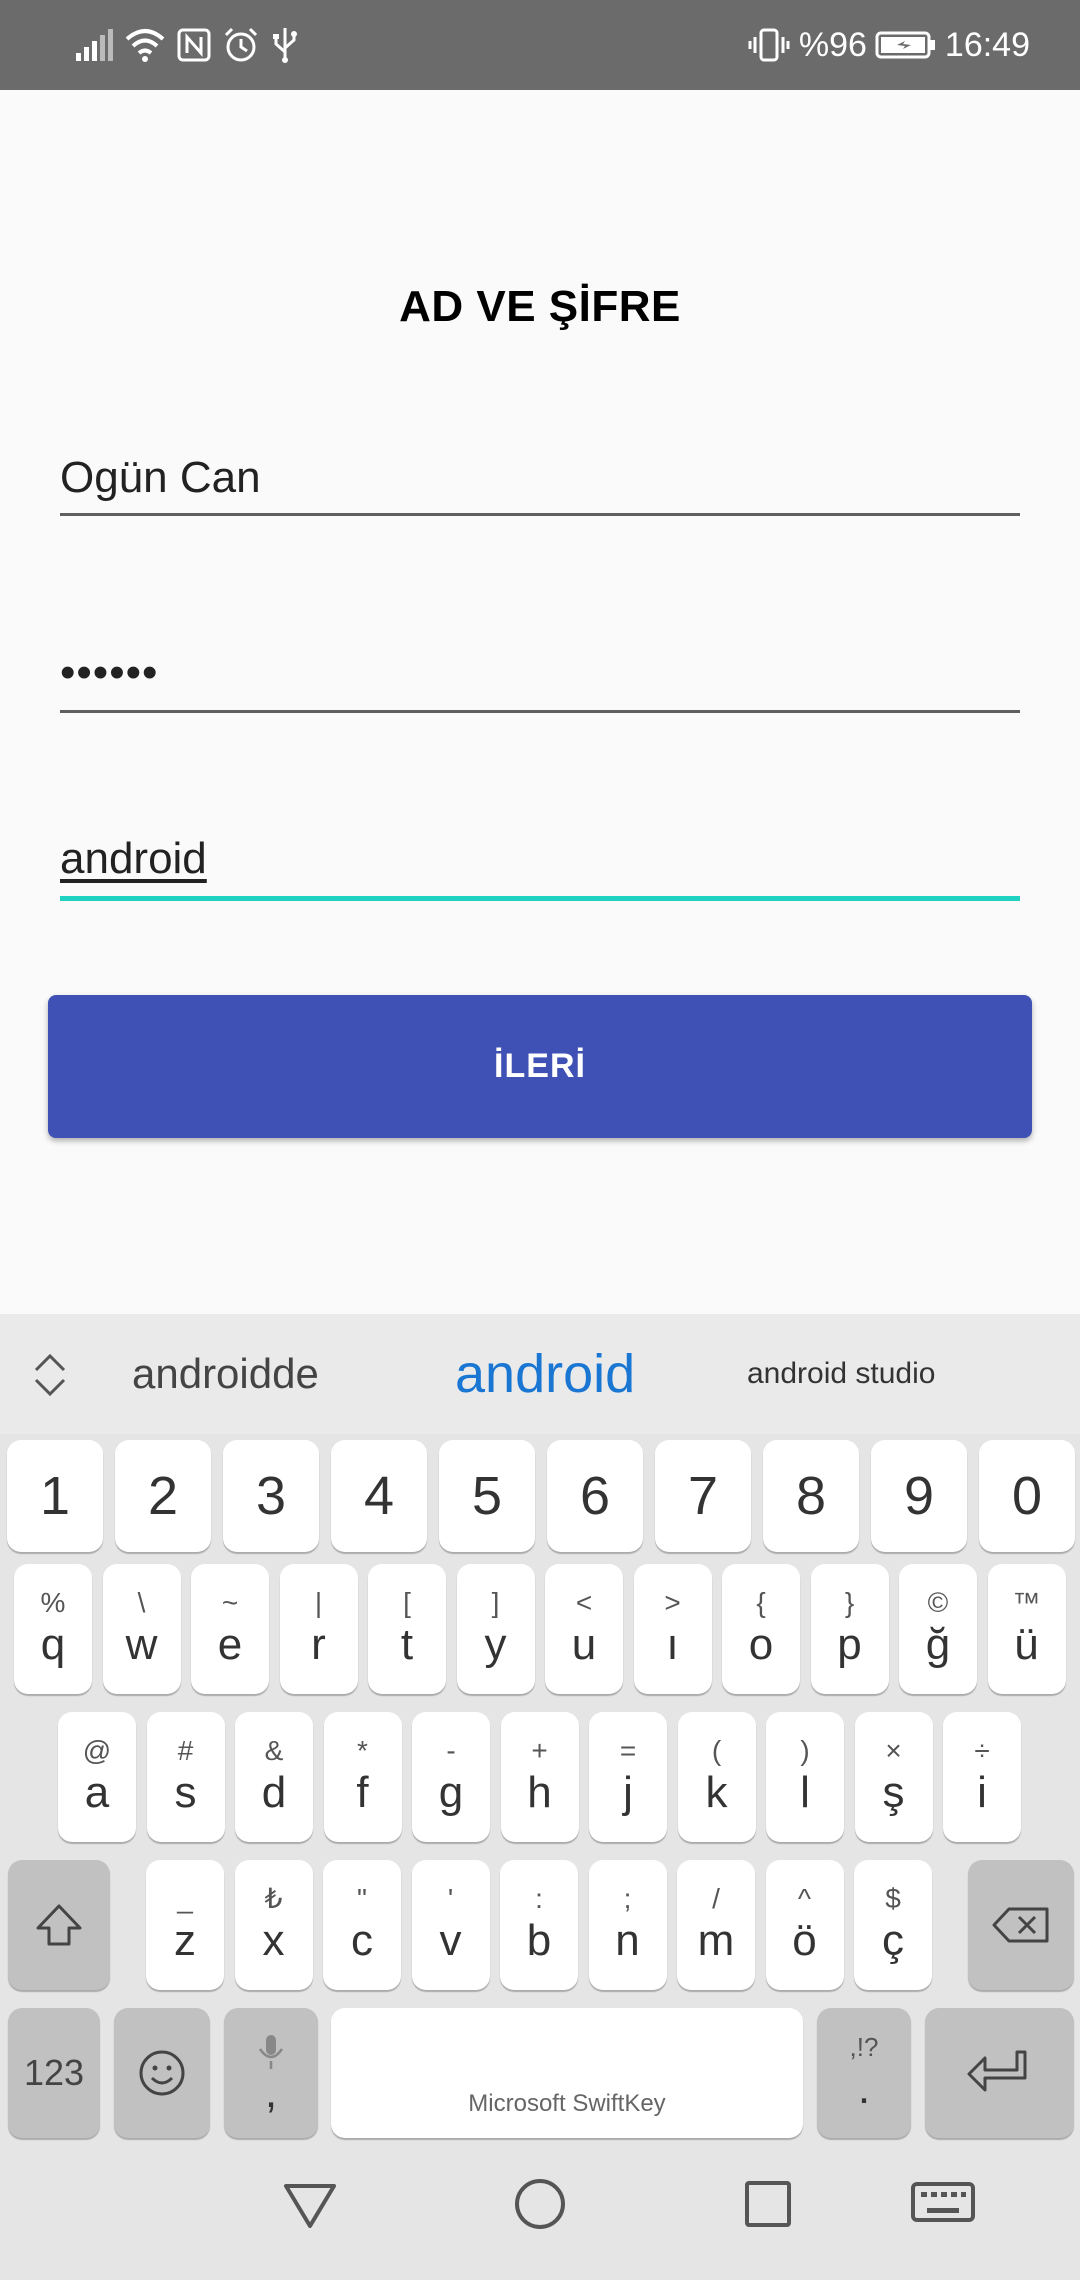 Image resolution: width=1080 pixels, height=2280 pixels. I want to click on key-2: 2, so click(163, 1496).